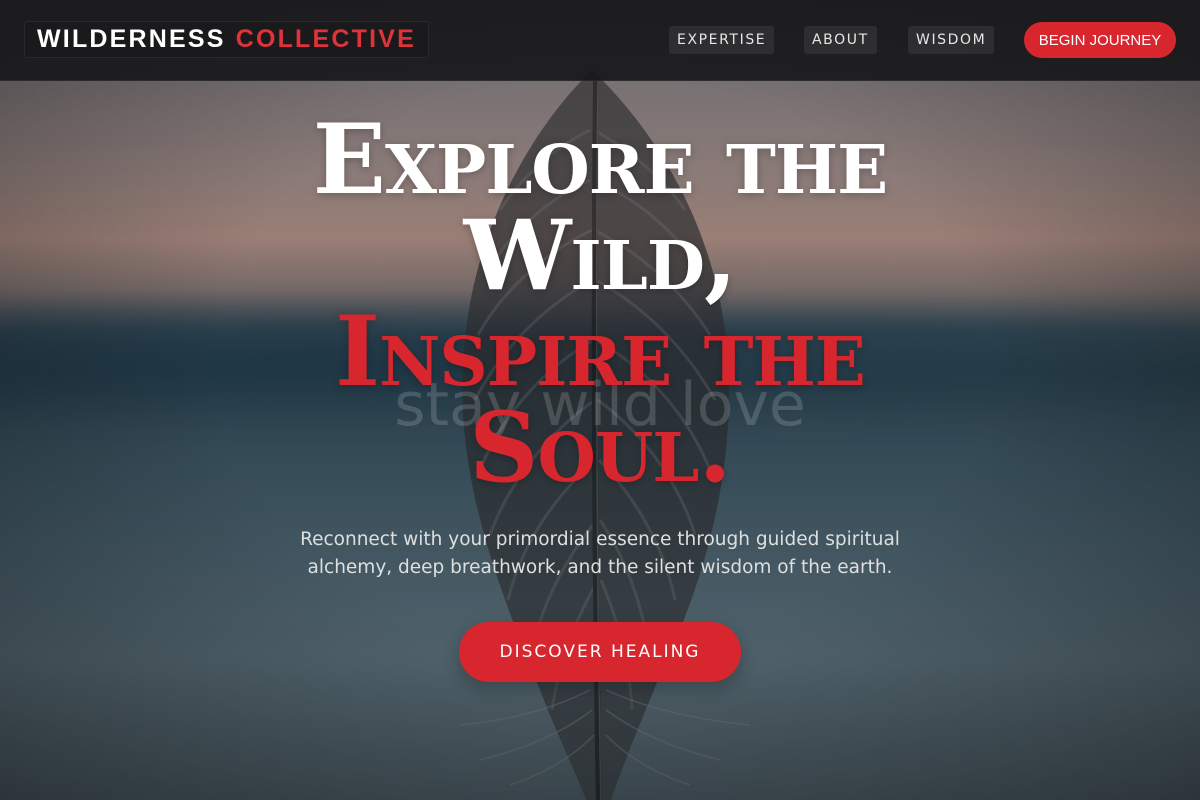 This screenshot has width=1200, height=800. I want to click on headline-line-2: Wild,, so click(600, 255).